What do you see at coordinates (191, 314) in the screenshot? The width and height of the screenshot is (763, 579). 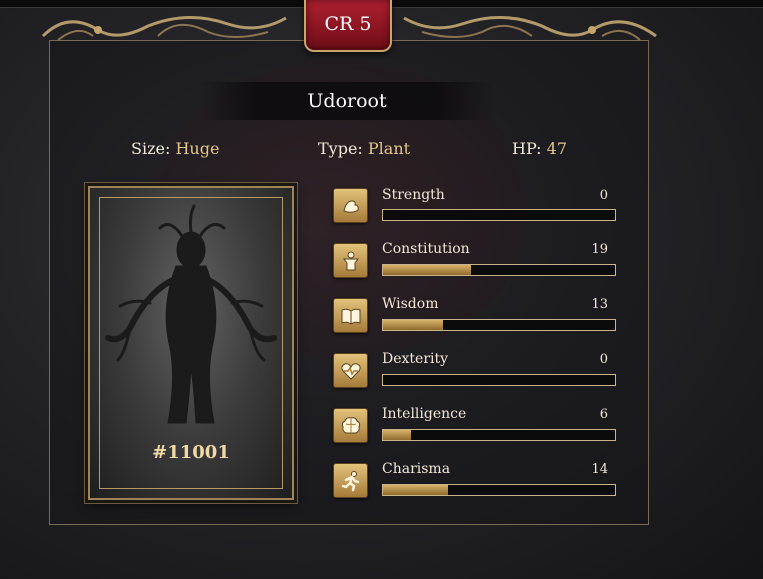 I see `tree-creature-silhouette-icon` at bounding box center [191, 314].